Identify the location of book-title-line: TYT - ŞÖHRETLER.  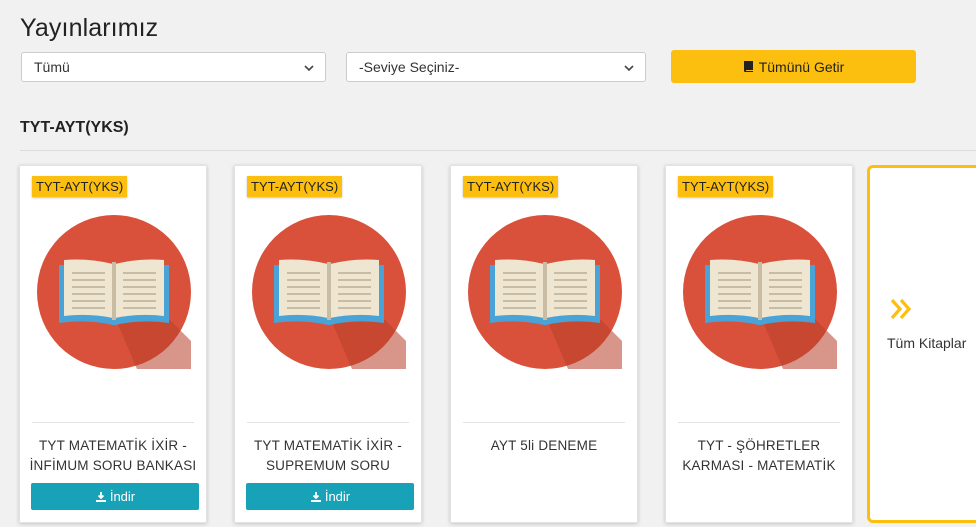
(759, 445).